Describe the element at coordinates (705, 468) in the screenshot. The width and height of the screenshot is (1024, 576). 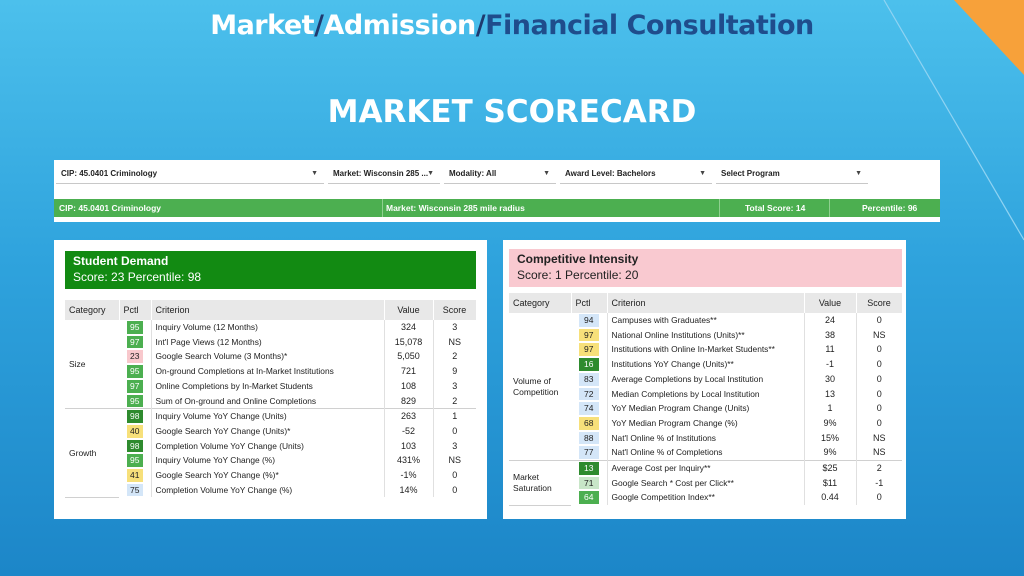
I see `criterion-cell: Average Cost per Inquiry**` at that location.